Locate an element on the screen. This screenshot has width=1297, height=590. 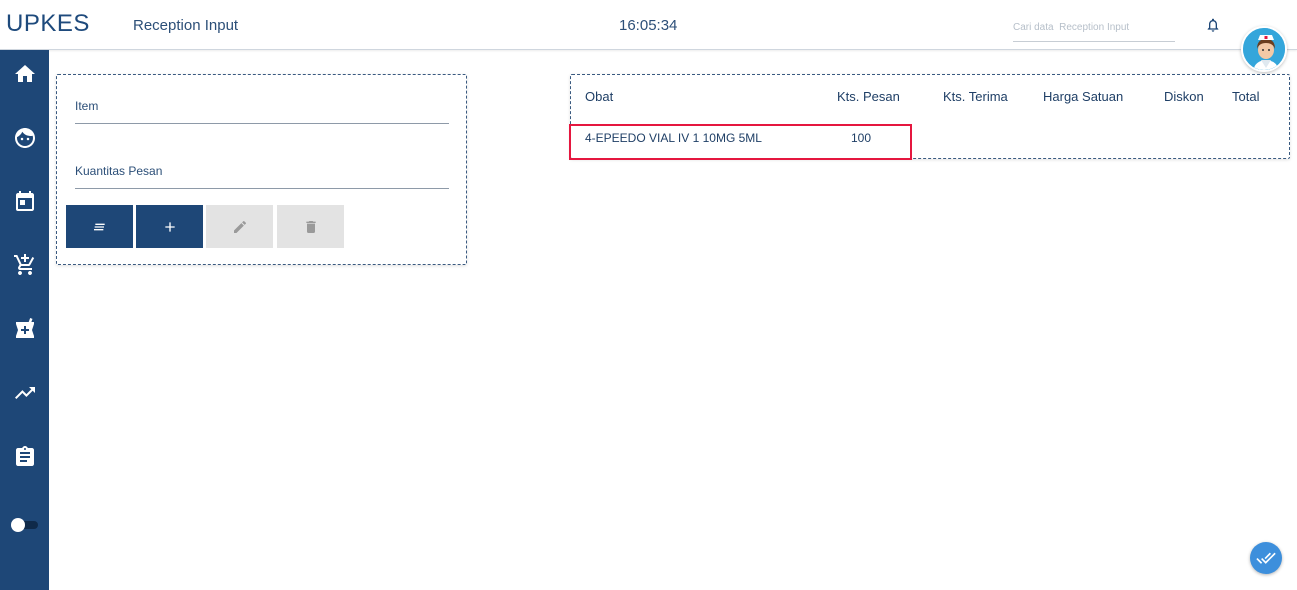
trending-up-icon is located at coordinates (24, 393).